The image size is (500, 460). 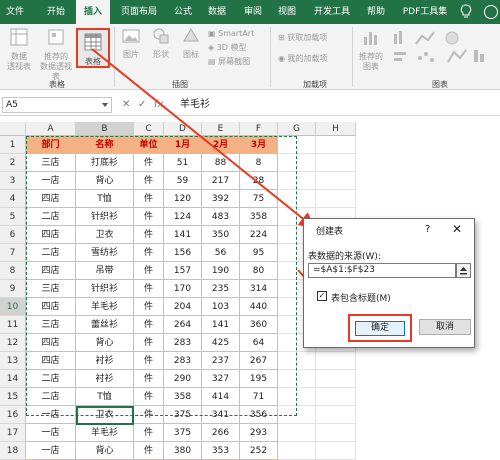 What do you see at coordinates (380, 328) in the screenshot?
I see `ok-button: 确定` at bounding box center [380, 328].